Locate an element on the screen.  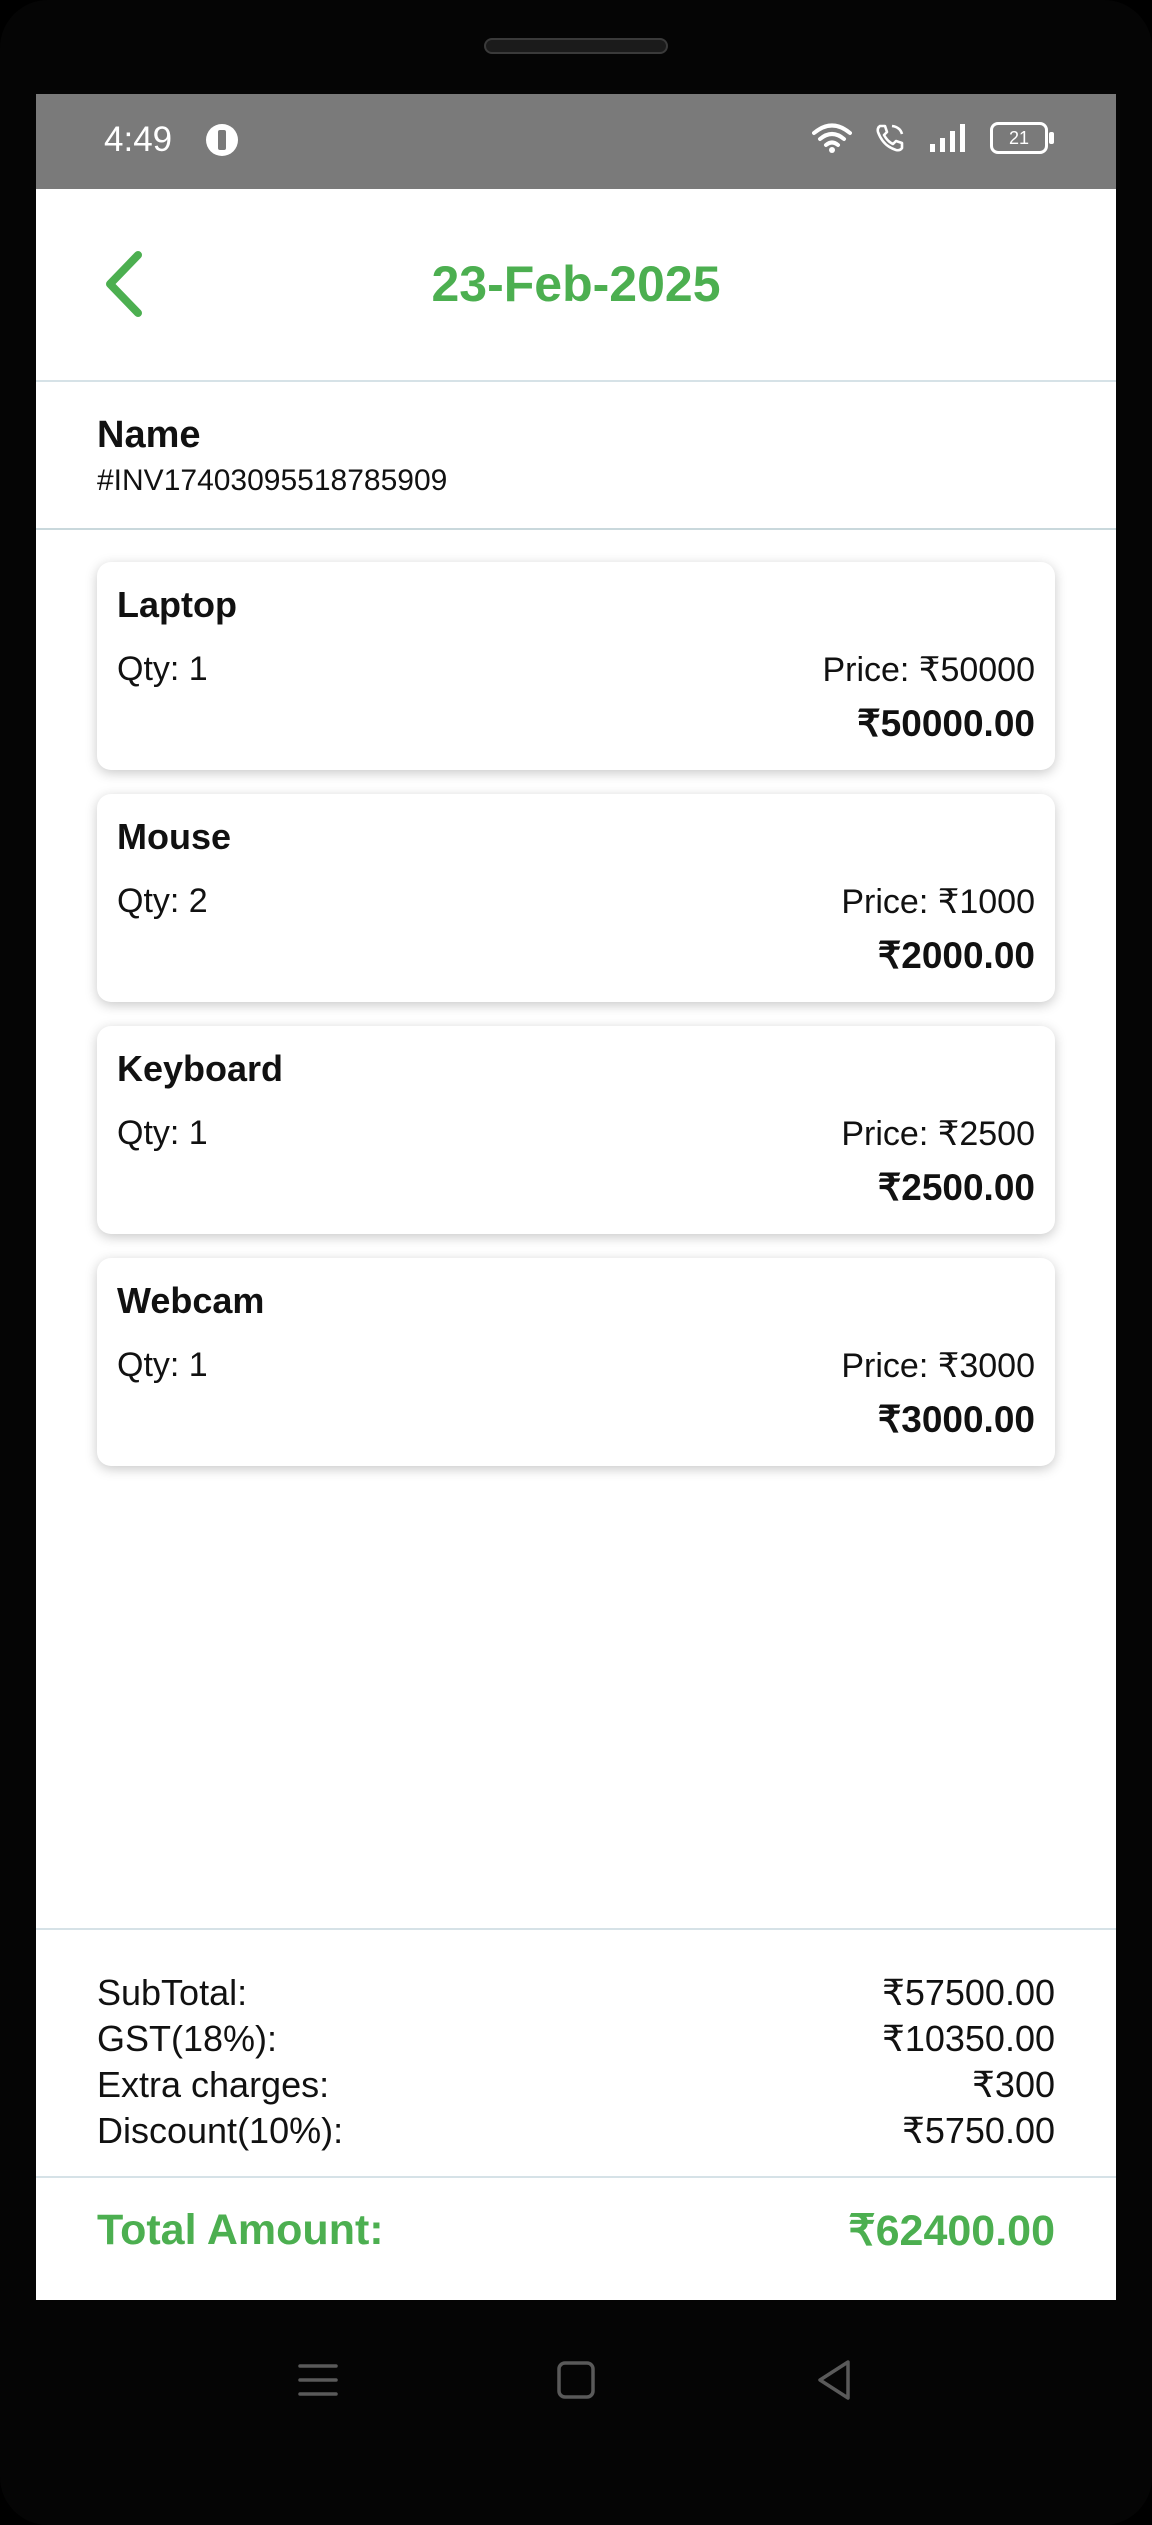
item-card-laptop: Laptop Qty: 1 Price: ₹50000 ₹50000.00 is located at coordinates (576, 666).